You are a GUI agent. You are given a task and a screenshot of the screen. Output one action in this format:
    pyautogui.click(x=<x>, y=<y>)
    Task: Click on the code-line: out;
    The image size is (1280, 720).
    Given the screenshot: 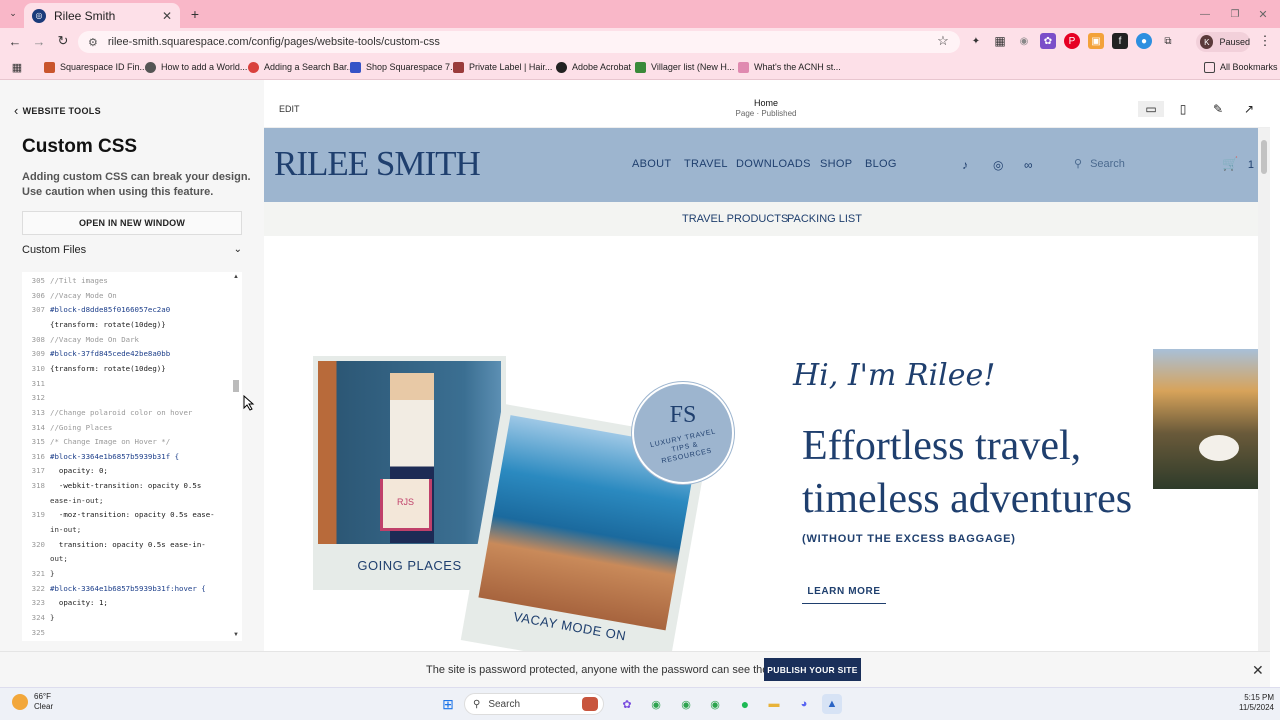 What is the action you would take?
    pyautogui.click(x=139, y=558)
    